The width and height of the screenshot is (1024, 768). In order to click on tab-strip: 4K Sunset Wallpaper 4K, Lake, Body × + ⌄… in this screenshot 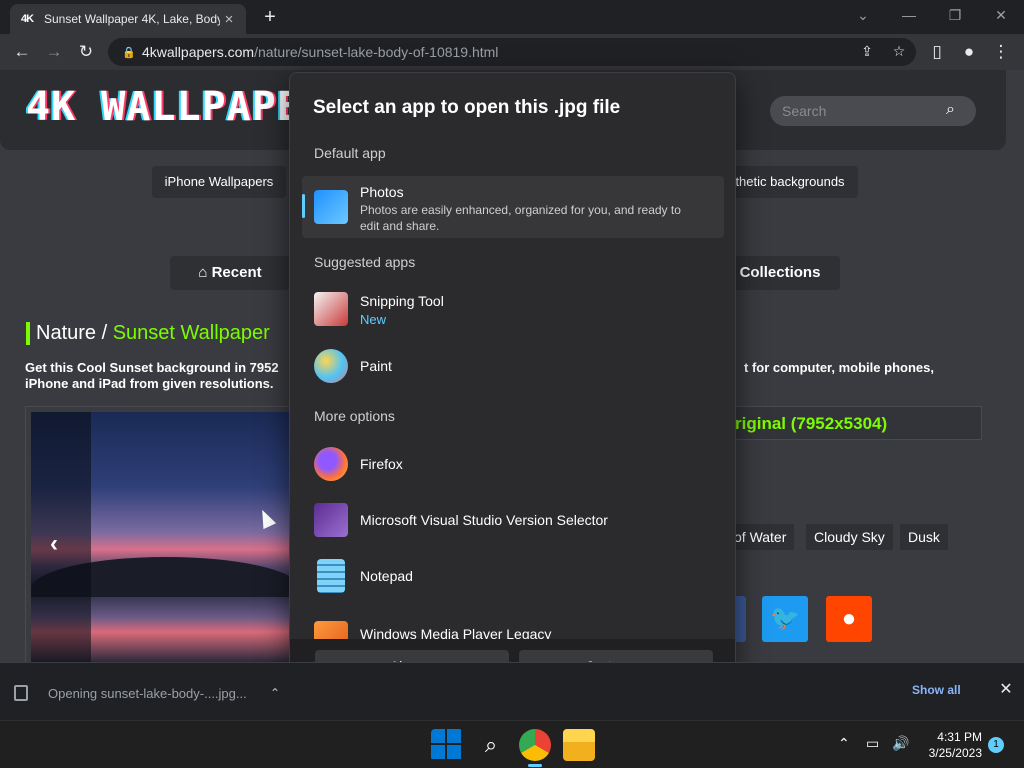, I will do `click(512, 17)`.